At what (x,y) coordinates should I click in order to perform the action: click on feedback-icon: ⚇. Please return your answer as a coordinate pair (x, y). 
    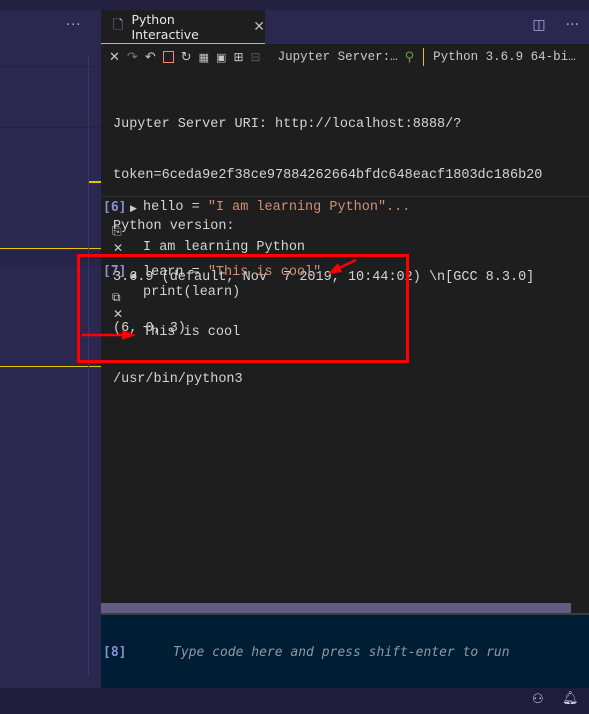
    Looking at the image, I should click on (538, 699).